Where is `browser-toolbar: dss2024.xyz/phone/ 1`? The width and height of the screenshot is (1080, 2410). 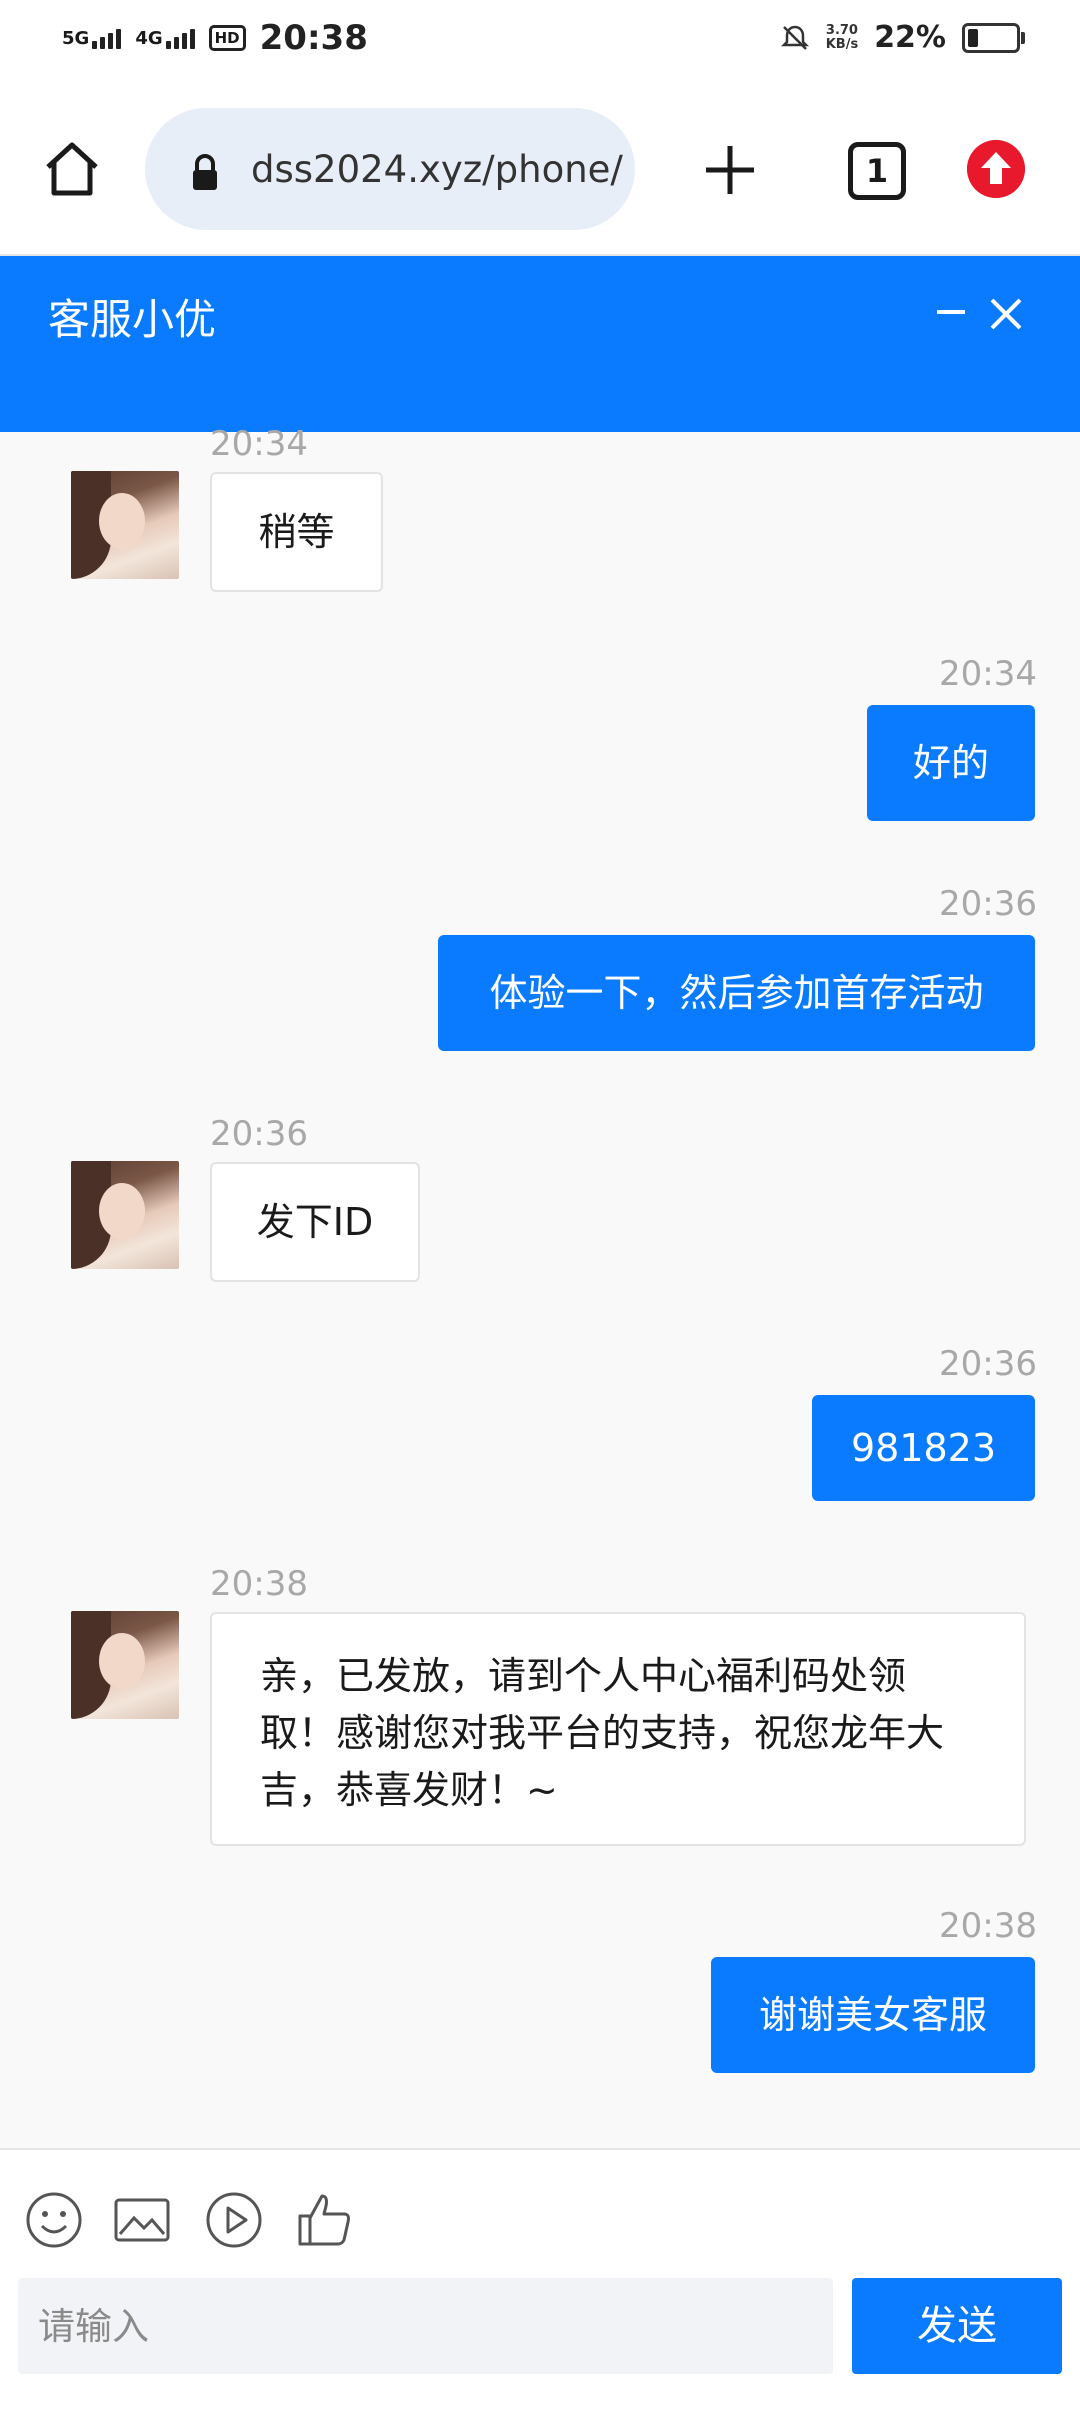 browser-toolbar: dss2024.xyz/phone/ 1 is located at coordinates (540, 169).